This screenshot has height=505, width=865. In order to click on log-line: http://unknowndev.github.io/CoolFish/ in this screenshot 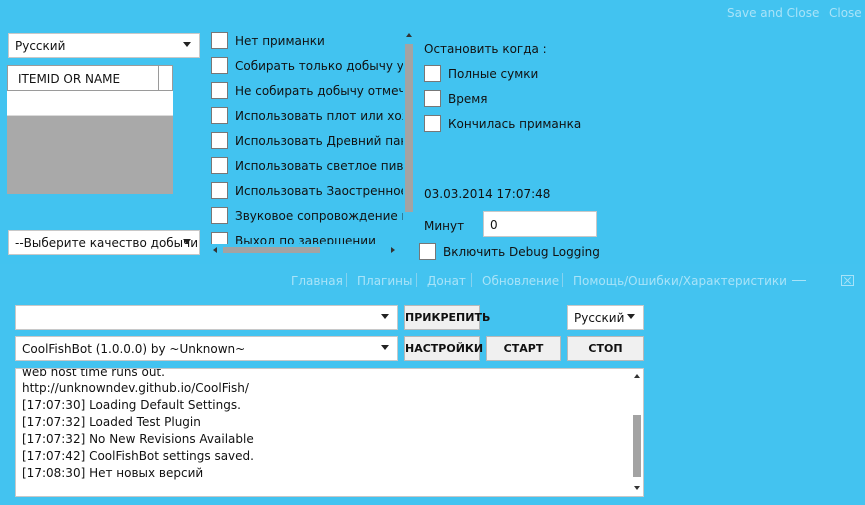, I will do `click(135, 388)`.